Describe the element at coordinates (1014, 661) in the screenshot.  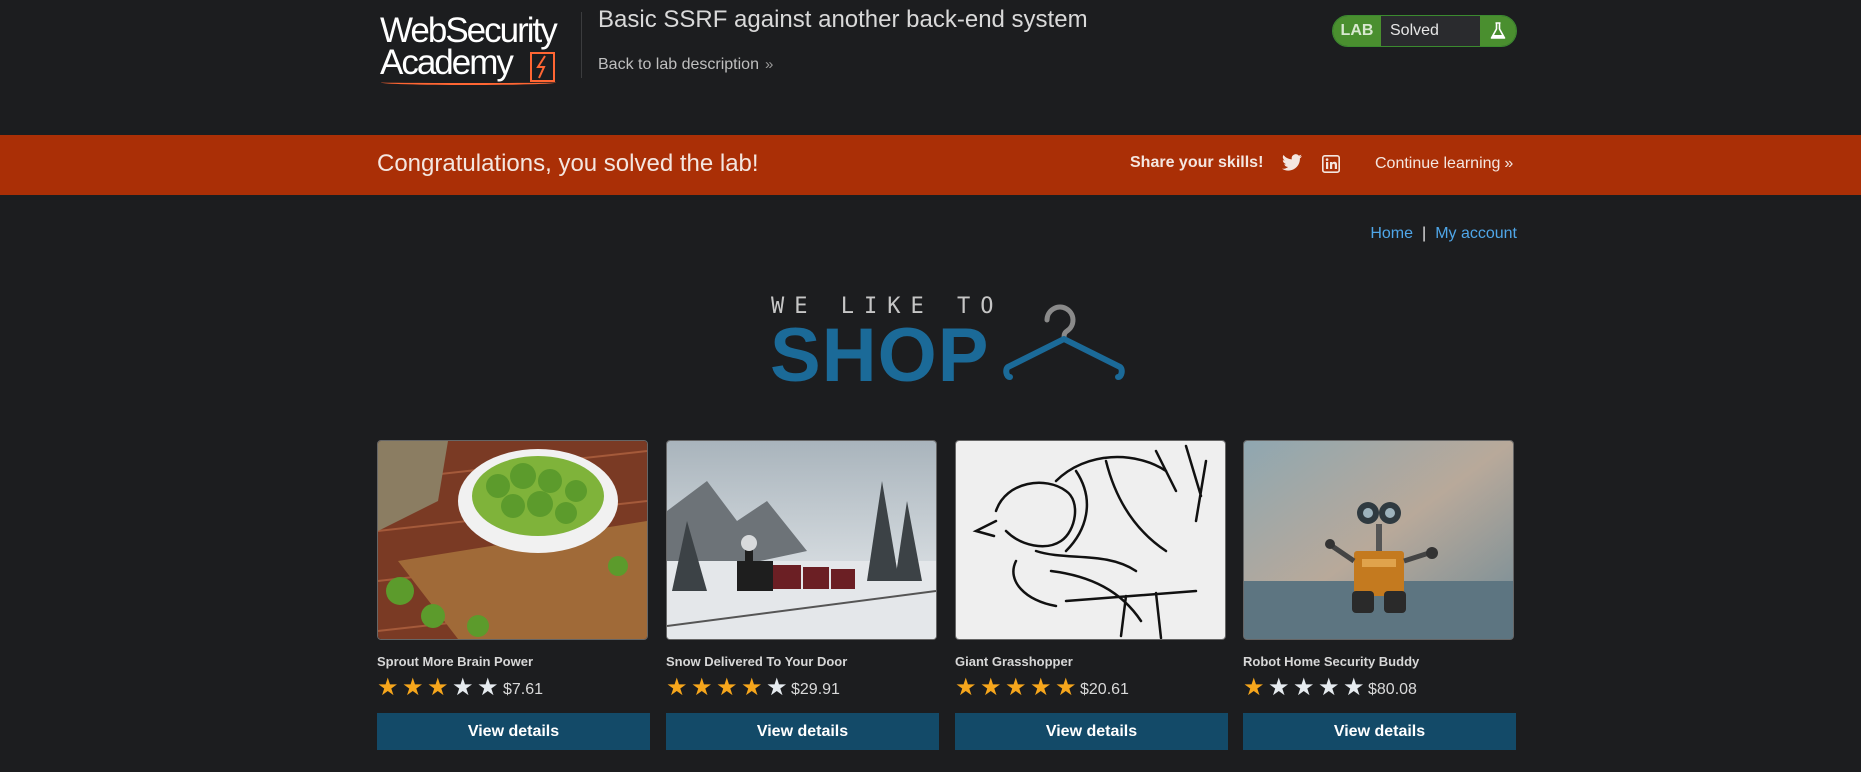
I see `product-name: Giant Grasshopper` at that location.